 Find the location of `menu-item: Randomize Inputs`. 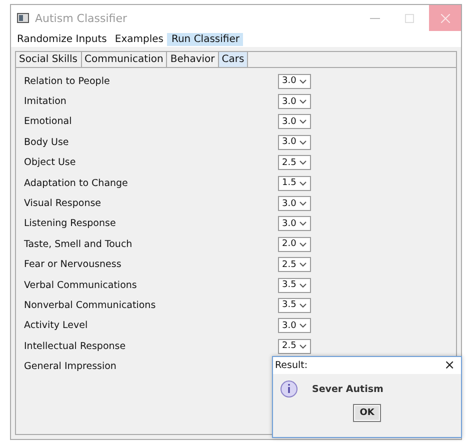

menu-item: Randomize Inputs is located at coordinates (62, 39).